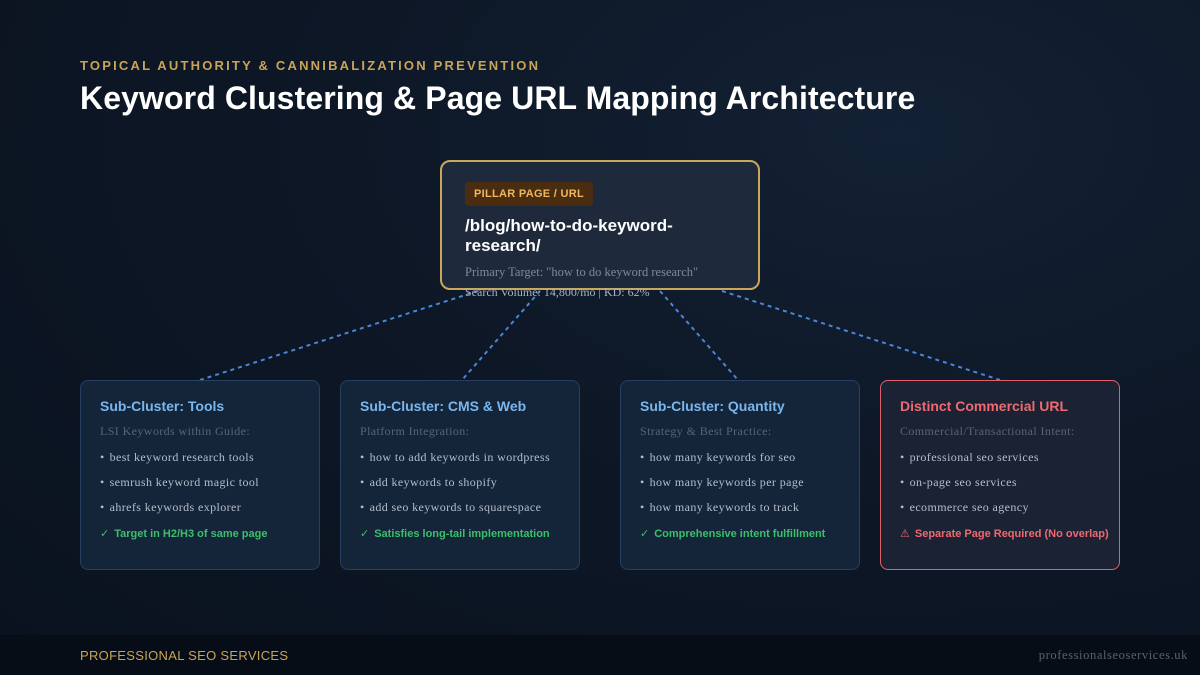 This screenshot has width=1200, height=675. What do you see at coordinates (1004, 534) in the screenshot?
I see `cluster-note: ⚠ Separate Page Required (No overlap)` at bounding box center [1004, 534].